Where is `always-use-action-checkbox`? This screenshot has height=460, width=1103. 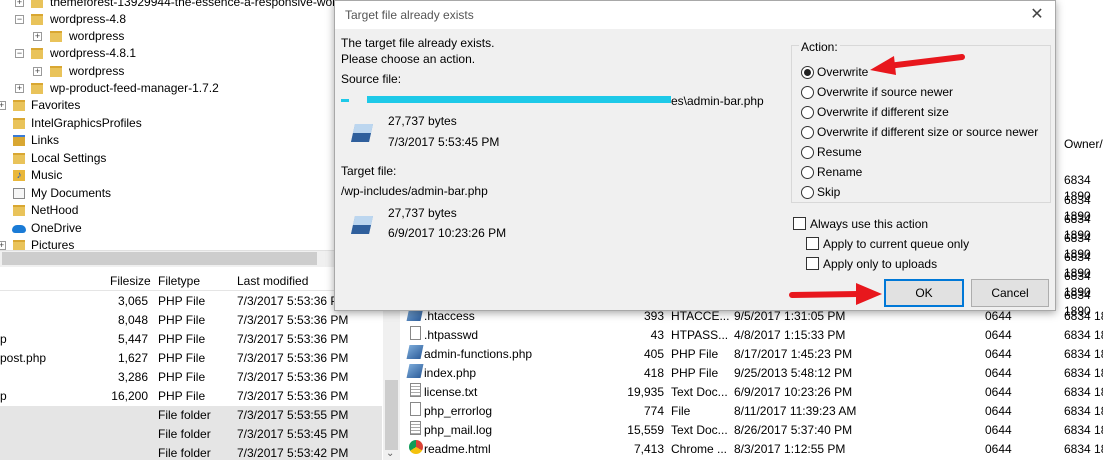 always-use-action-checkbox is located at coordinates (799, 223).